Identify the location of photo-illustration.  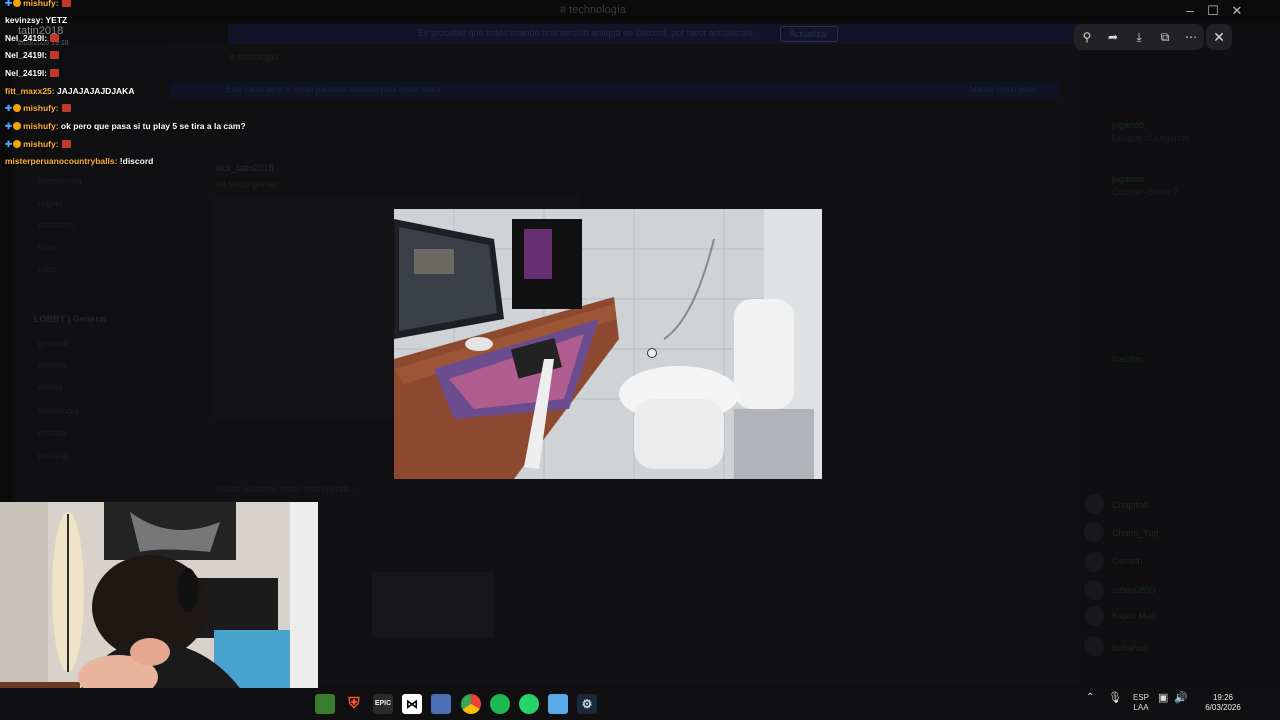
(608, 344).